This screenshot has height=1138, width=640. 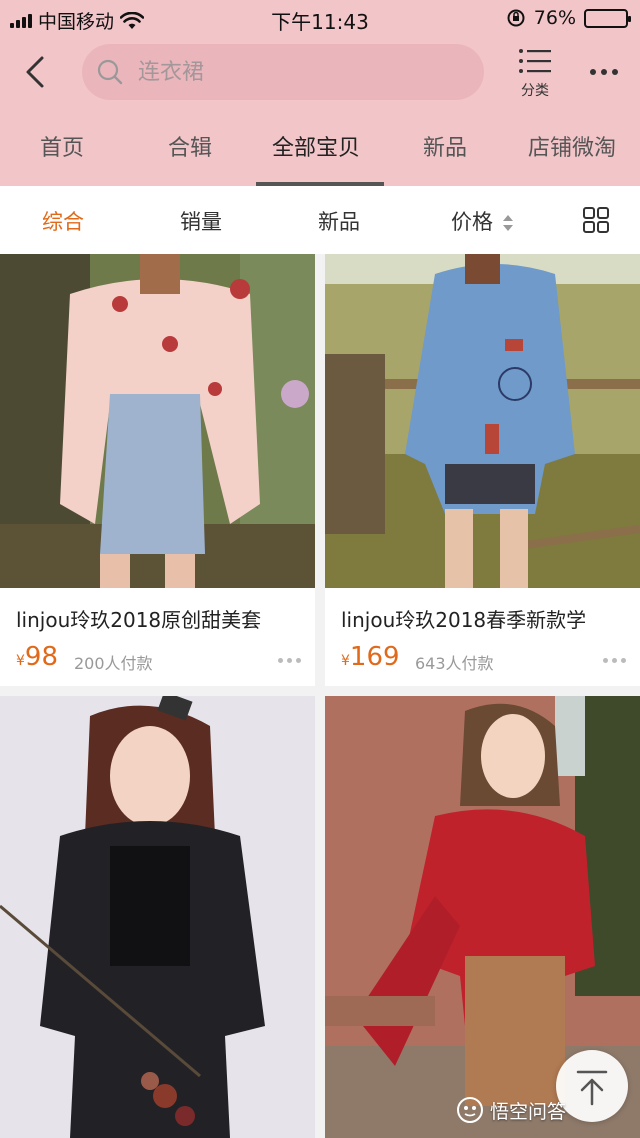 What do you see at coordinates (472, 222) in the screenshot?
I see `sort-price-label: 价格` at bounding box center [472, 222].